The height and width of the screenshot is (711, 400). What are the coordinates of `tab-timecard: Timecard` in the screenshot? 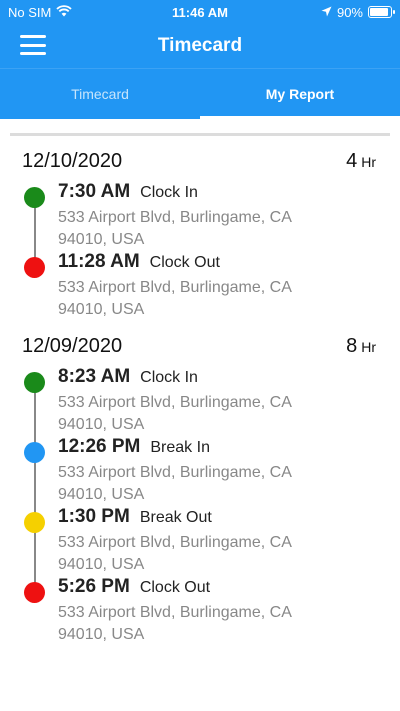 It's located at (100, 94).